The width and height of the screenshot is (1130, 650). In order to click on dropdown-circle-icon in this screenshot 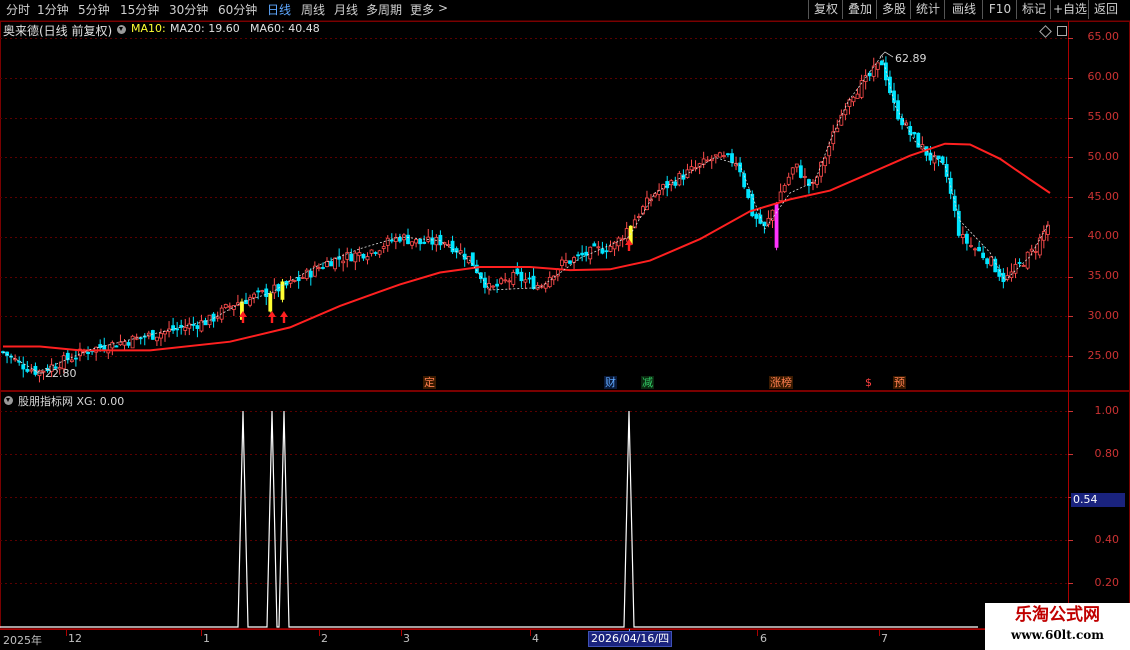, I will do `click(121, 29)`.